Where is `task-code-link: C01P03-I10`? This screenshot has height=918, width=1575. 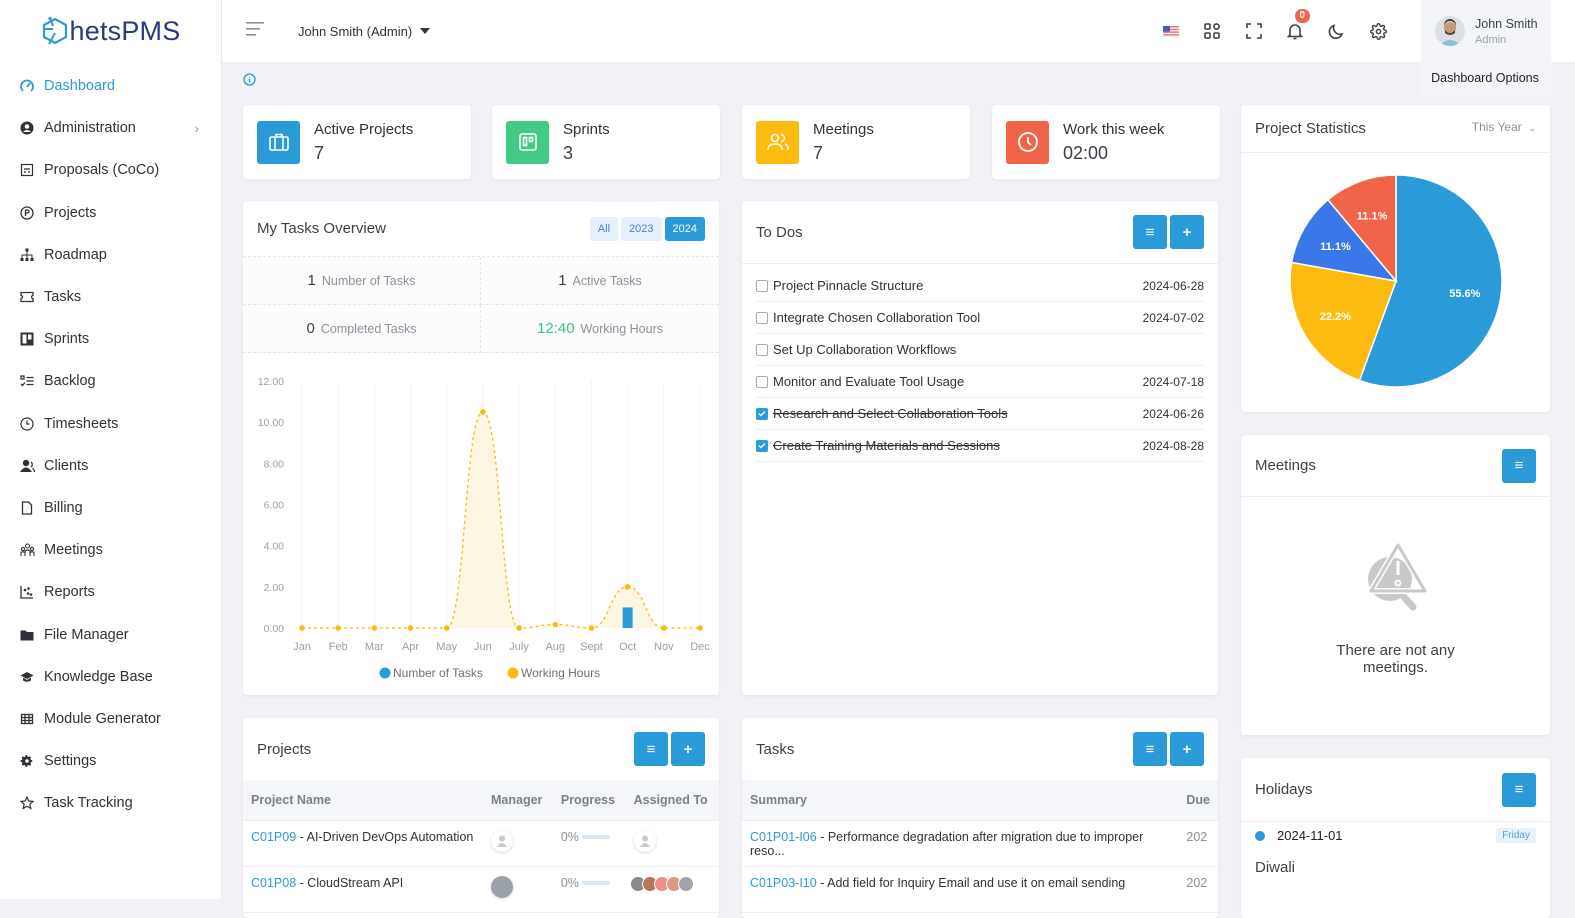 task-code-link: C01P03-I10 is located at coordinates (783, 883).